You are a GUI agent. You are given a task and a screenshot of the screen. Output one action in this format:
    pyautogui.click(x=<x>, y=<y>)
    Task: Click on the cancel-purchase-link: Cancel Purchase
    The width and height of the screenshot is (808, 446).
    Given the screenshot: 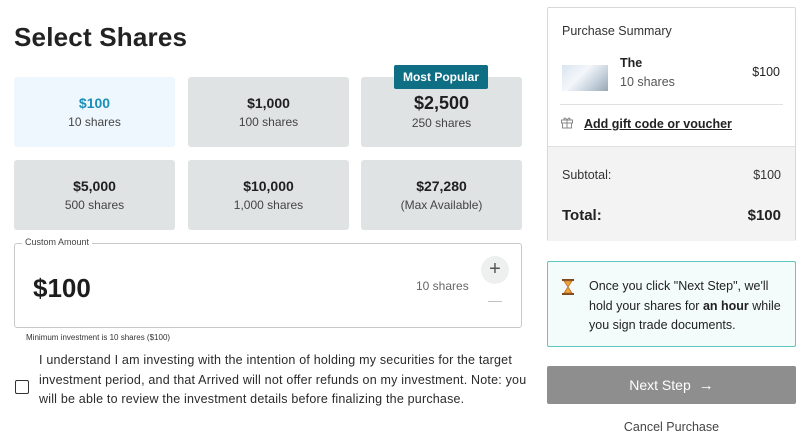 What is the action you would take?
    pyautogui.click(x=671, y=427)
    